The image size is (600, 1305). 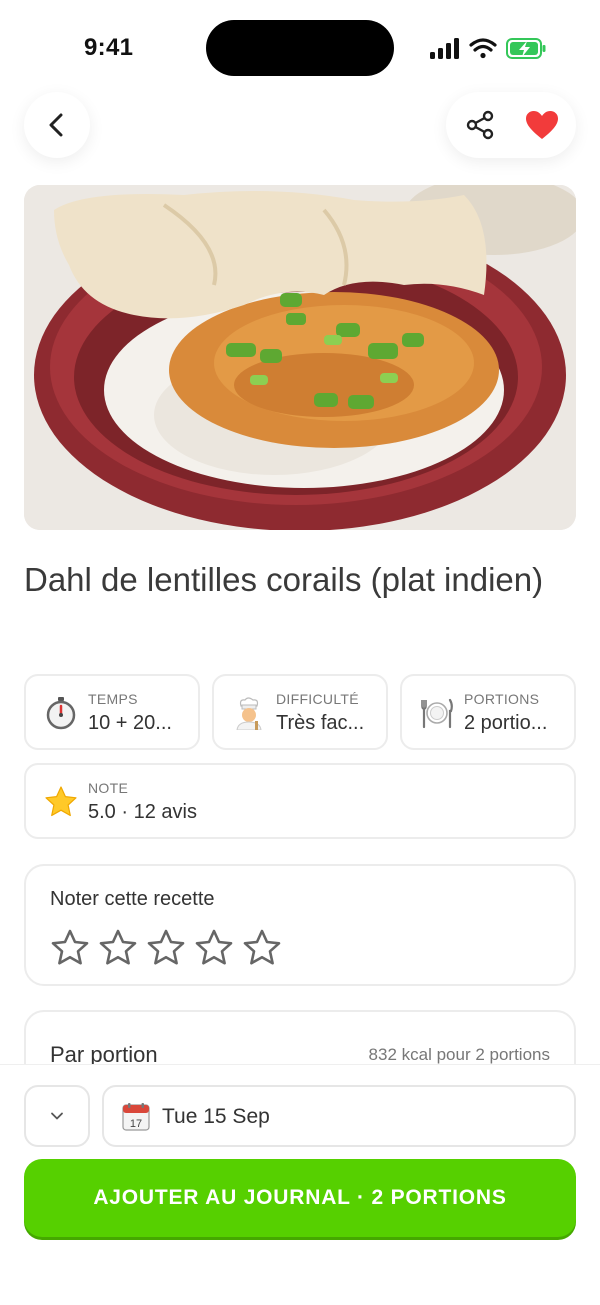 I want to click on info-label: DIFFICULTÉ, so click(x=317, y=699).